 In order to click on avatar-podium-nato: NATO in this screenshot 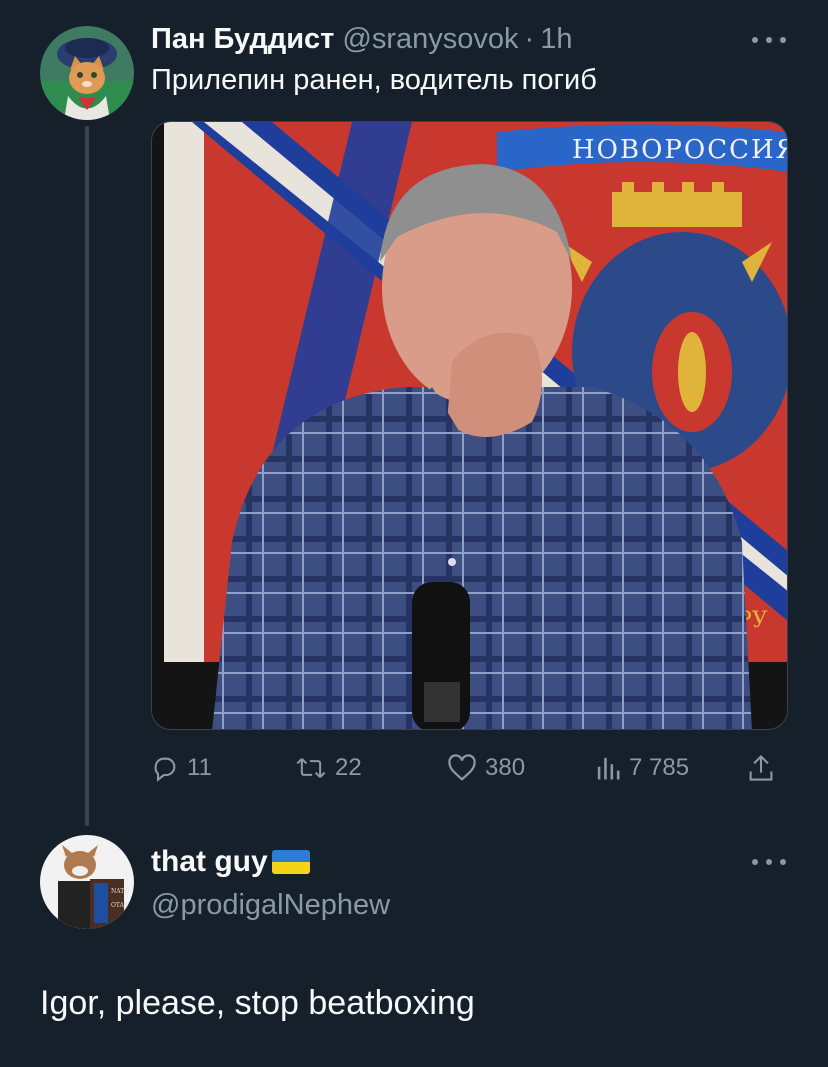, I will do `click(120, 891)`.